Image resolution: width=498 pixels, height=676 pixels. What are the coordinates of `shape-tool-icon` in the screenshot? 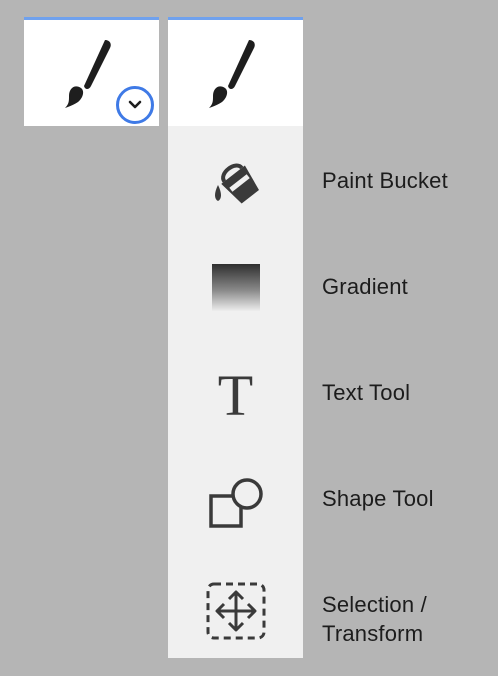 It's located at (235, 503).